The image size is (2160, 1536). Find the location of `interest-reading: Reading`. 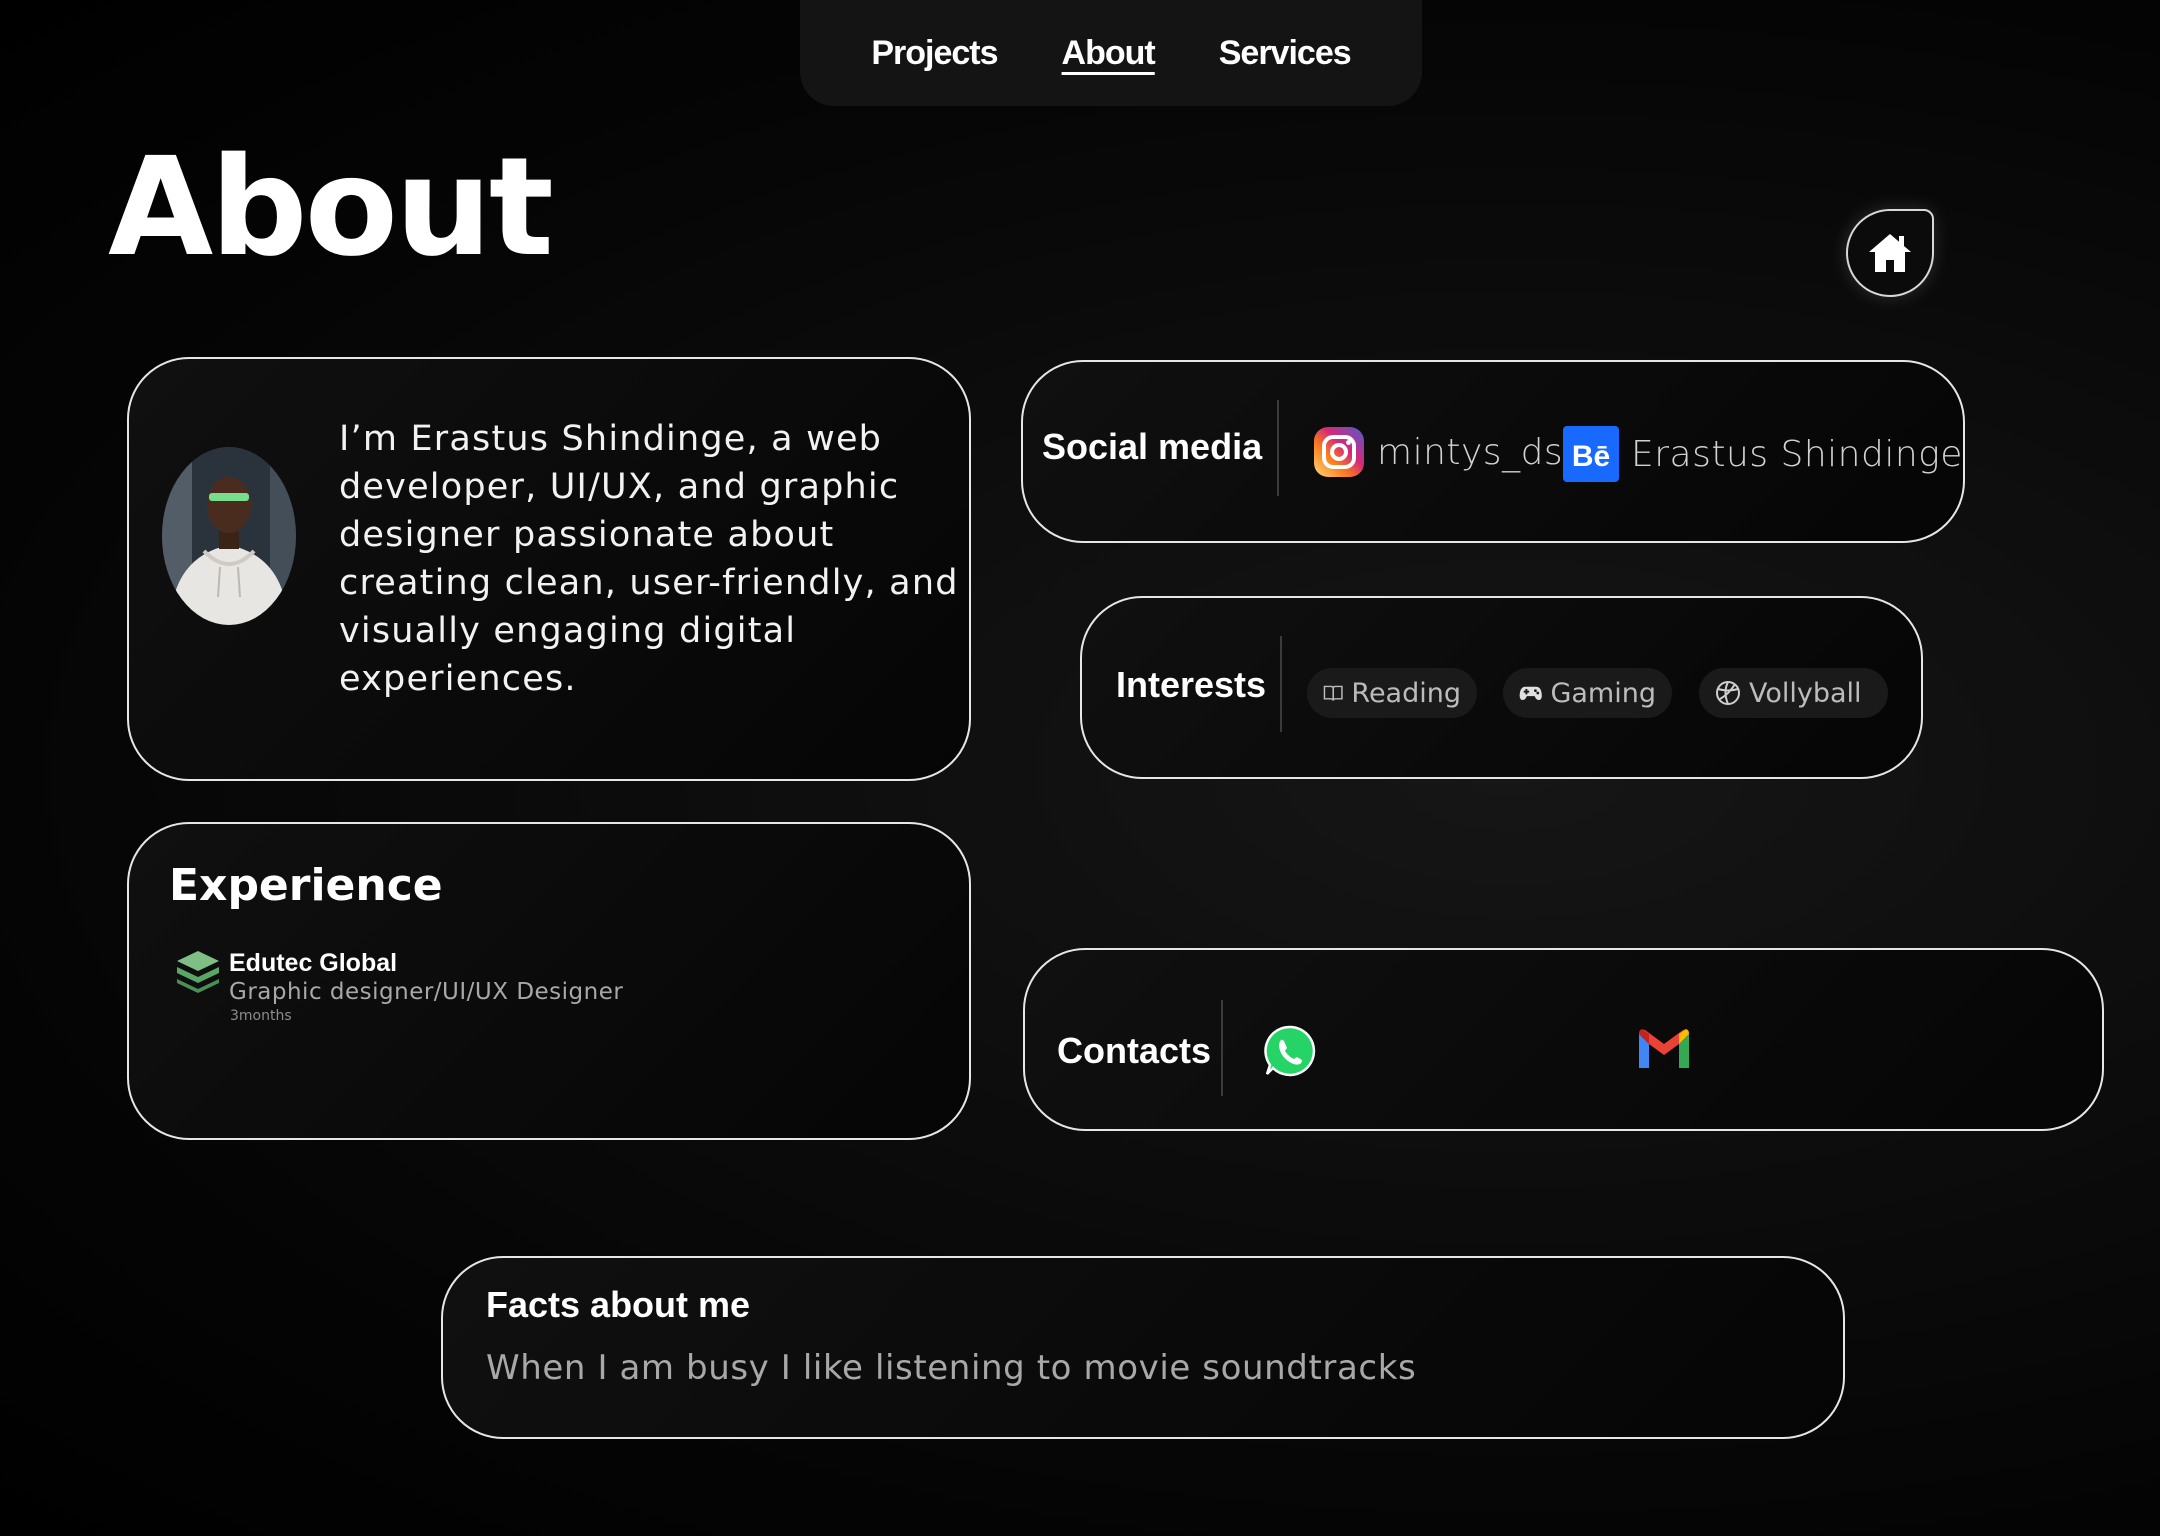

interest-reading: Reading is located at coordinates (1392, 693).